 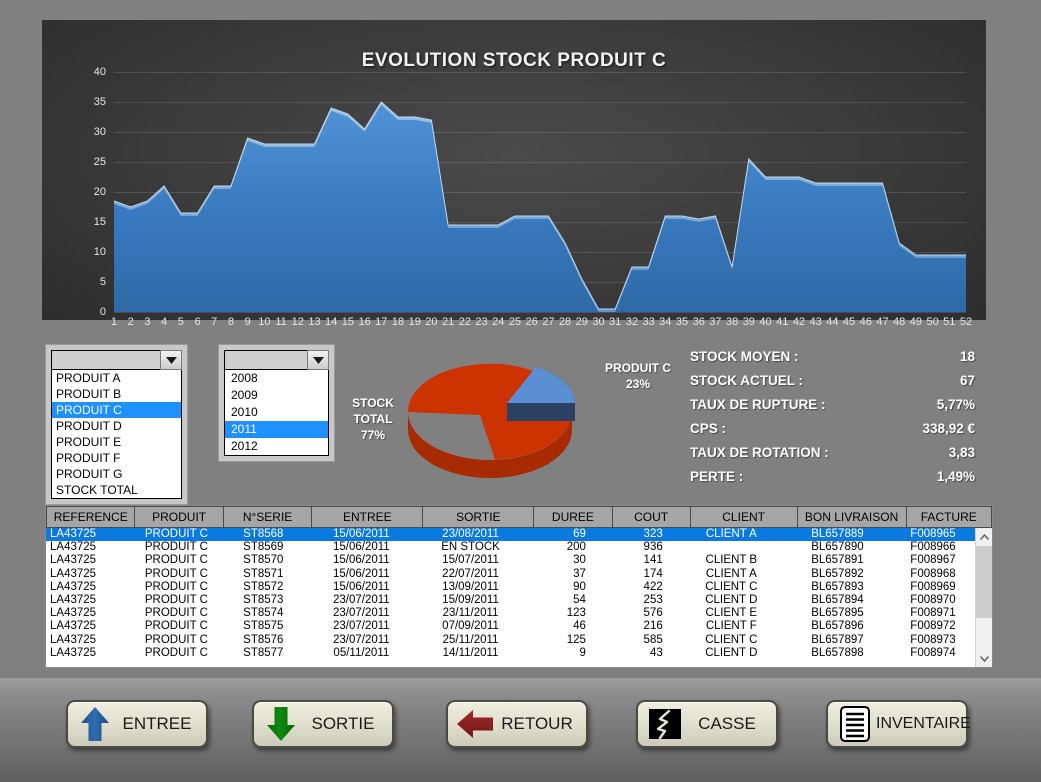 What do you see at coordinates (265, 360) in the screenshot?
I see `annee-dropdown-input` at bounding box center [265, 360].